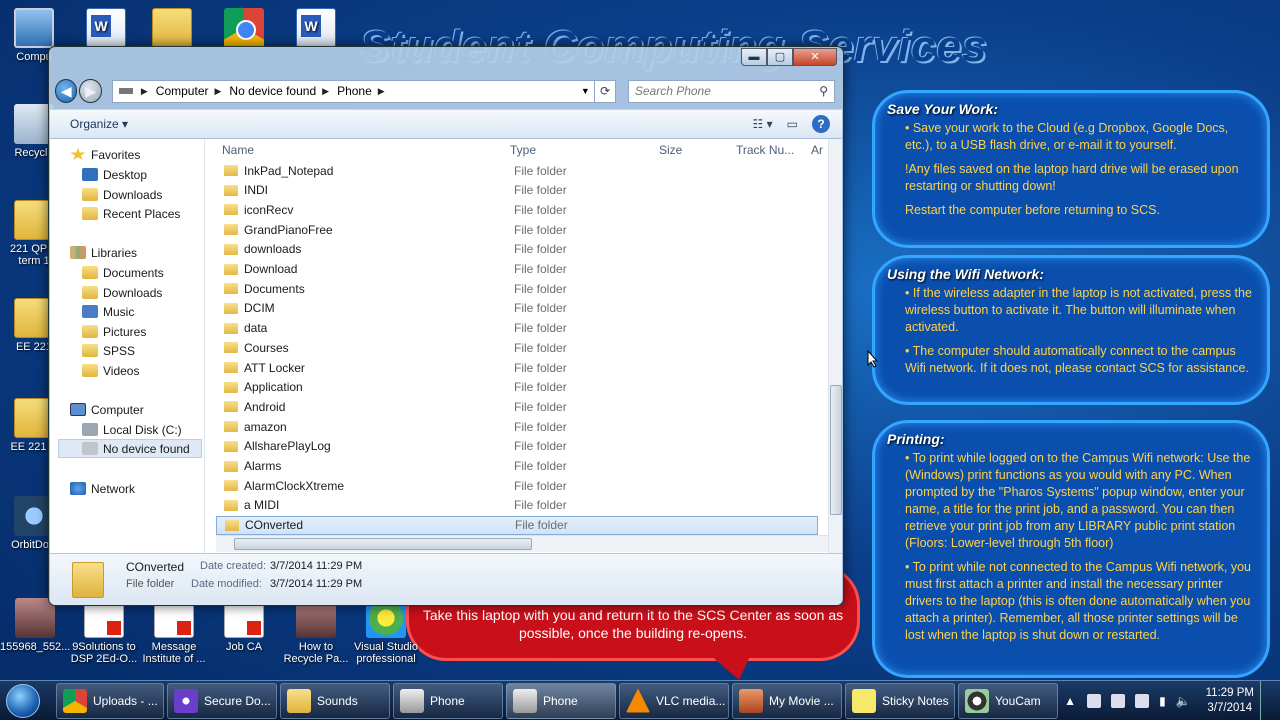 This screenshot has height=720, width=1280. Describe the element at coordinates (763, 124) in the screenshot. I see `view-options-icon: ☷ ▾` at that location.